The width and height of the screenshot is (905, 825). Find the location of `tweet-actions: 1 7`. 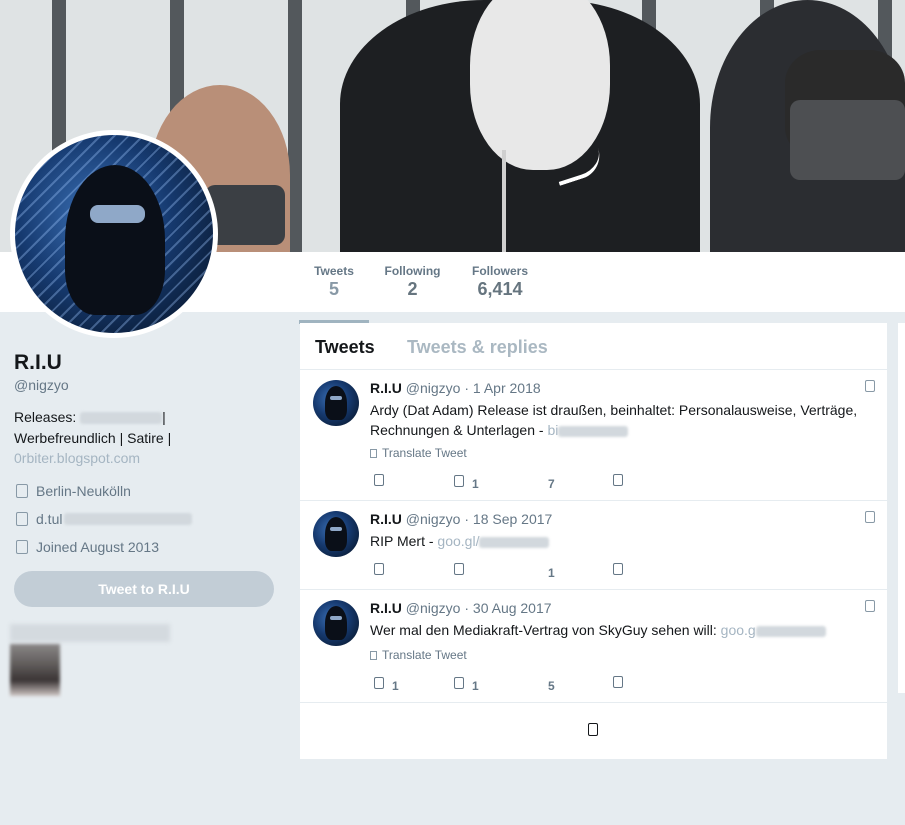

tweet-actions: 1 7 is located at coordinates (520, 482).